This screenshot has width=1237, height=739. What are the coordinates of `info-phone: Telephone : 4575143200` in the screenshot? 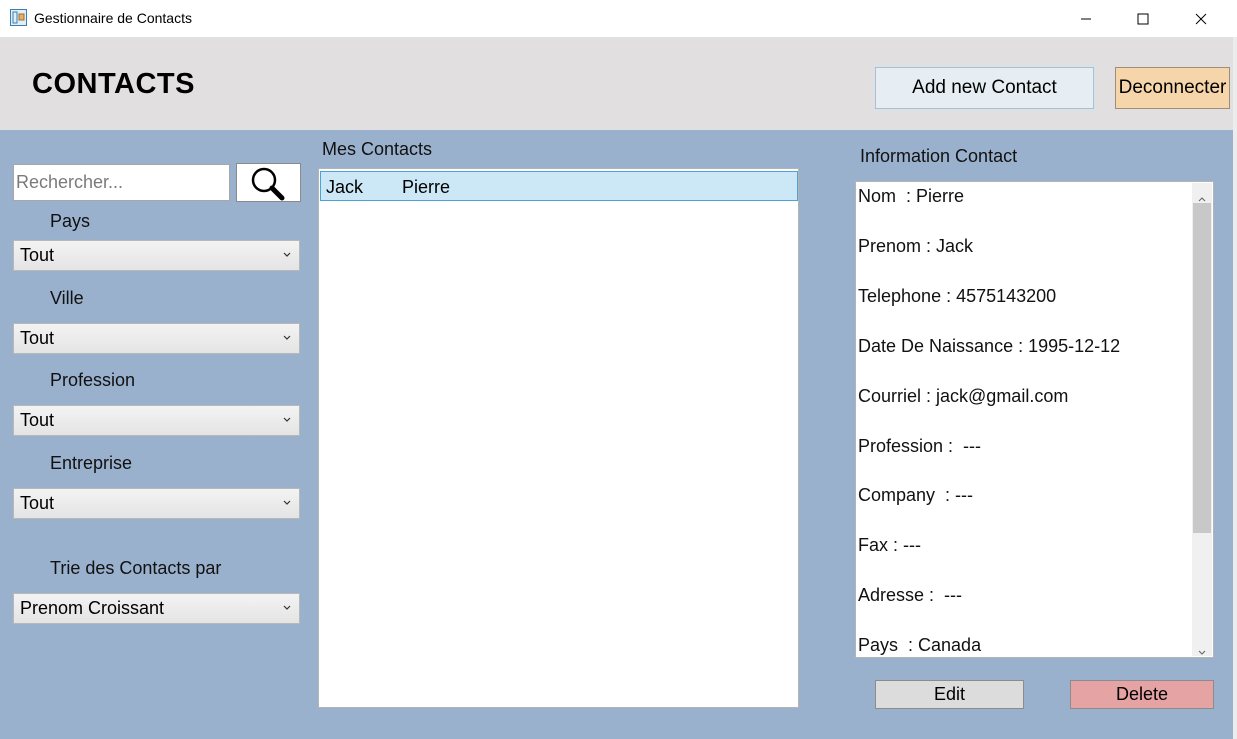 It's located at (957, 296).